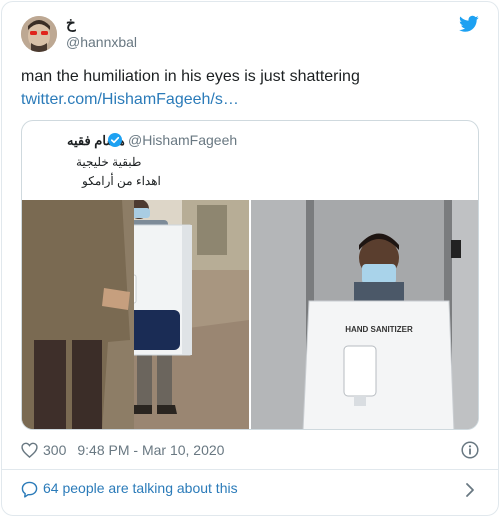 The height and width of the screenshot is (517, 500). What do you see at coordinates (115, 140) in the screenshot?
I see `verified-badge-icon` at bounding box center [115, 140].